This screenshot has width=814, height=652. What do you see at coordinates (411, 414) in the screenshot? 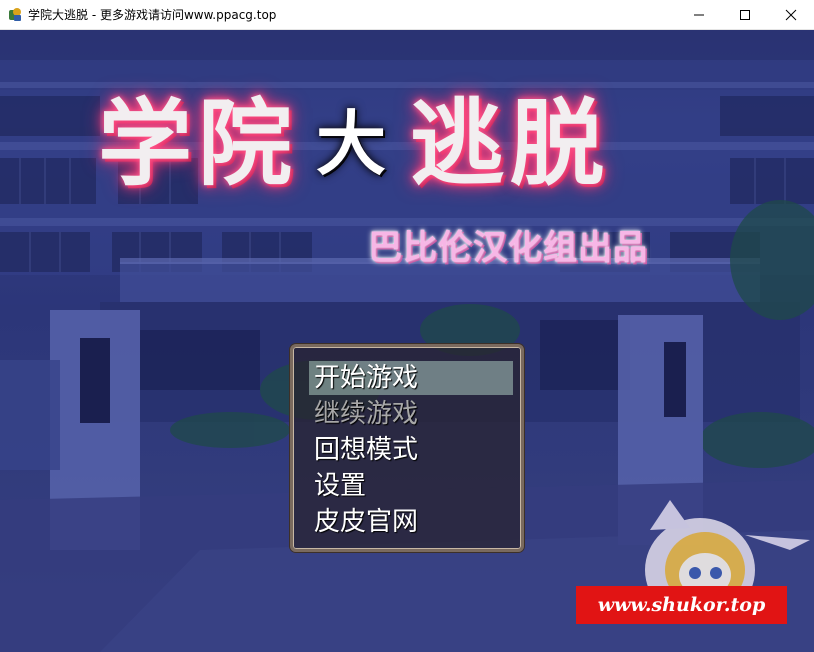
I see `menu-item-continue: 继续游戏` at bounding box center [411, 414].